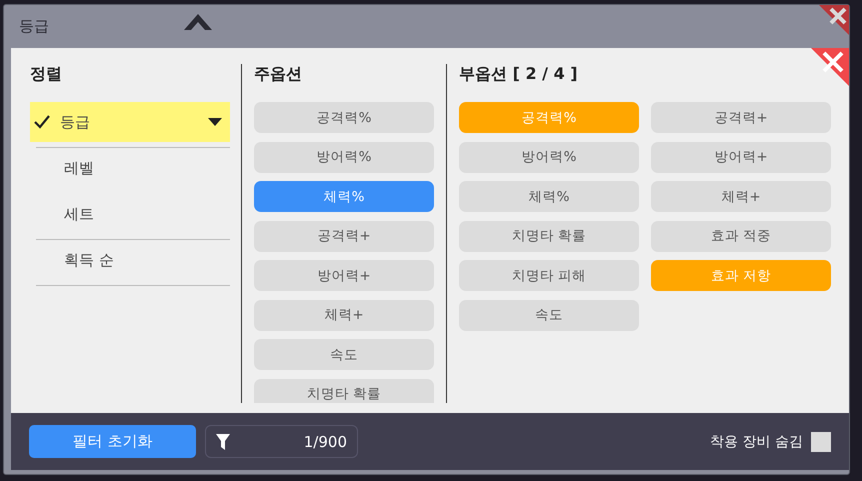  I want to click on filter-icon, so click(223, 442).